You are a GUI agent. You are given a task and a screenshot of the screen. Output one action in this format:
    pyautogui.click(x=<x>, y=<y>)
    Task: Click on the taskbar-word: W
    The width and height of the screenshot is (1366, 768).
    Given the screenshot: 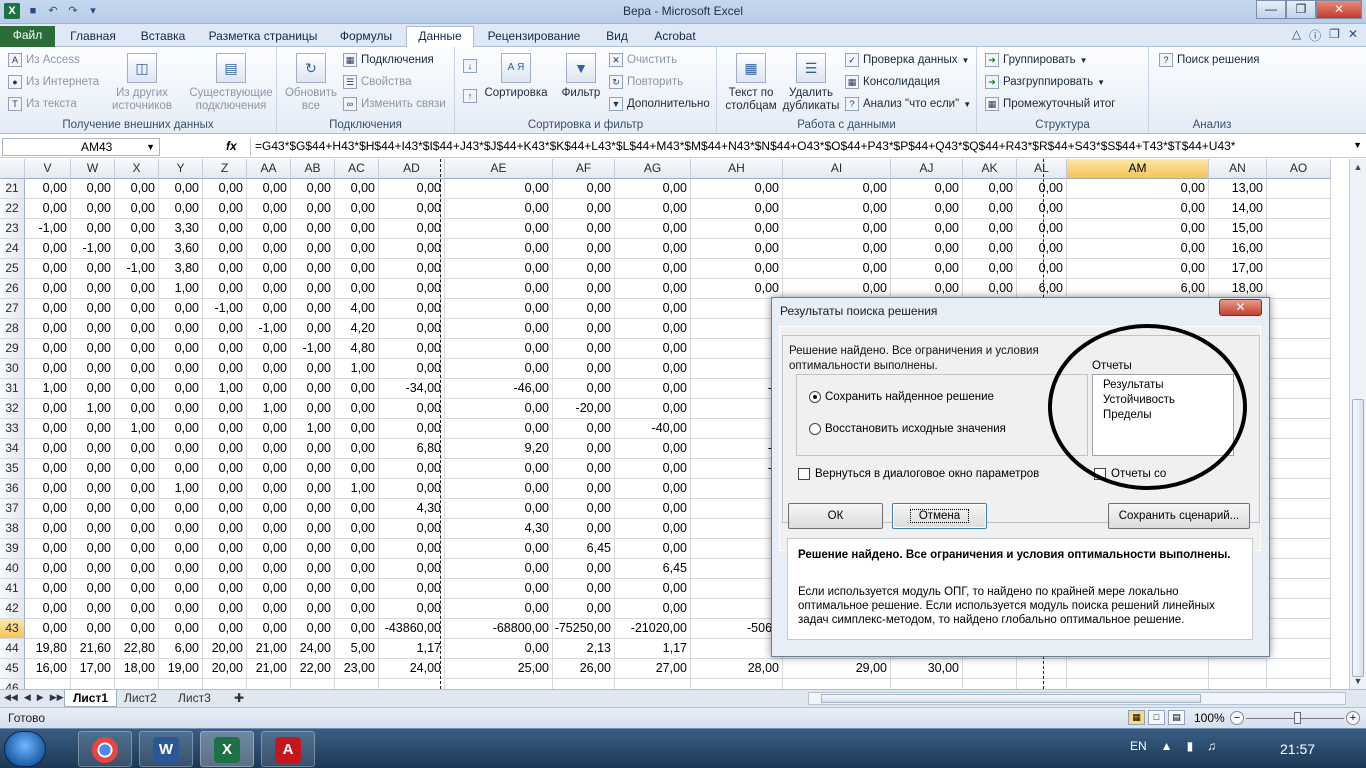 What is the action you would take?
    pyautogui.click(x=166, y=749)
    